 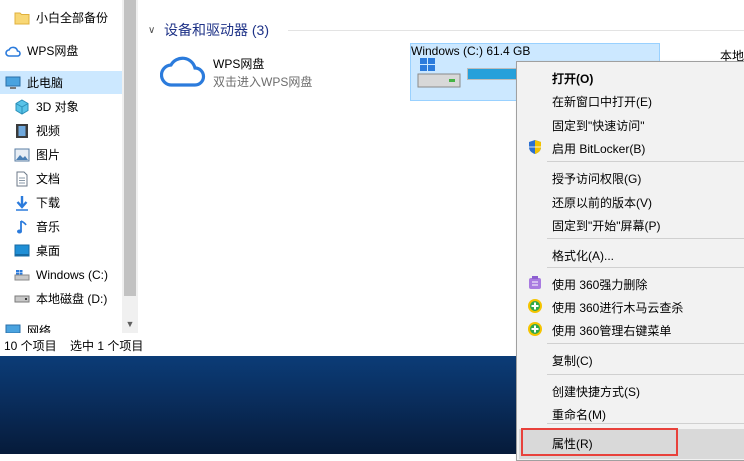 I want to click on context-menu-label: 使用 360管理右键菜单, so click(x=612, y=331).